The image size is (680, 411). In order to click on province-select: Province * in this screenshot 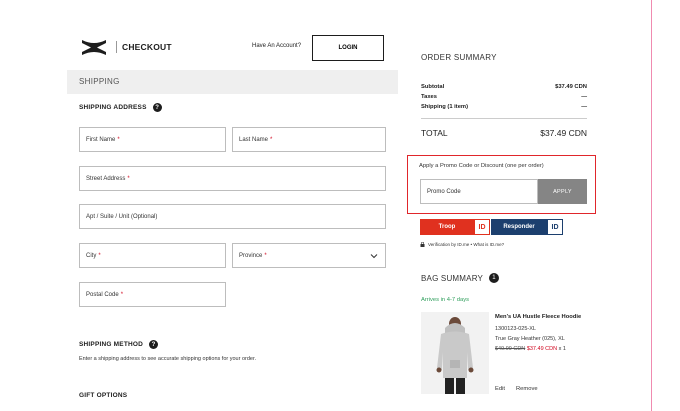, I will do `click(309, 255)`.